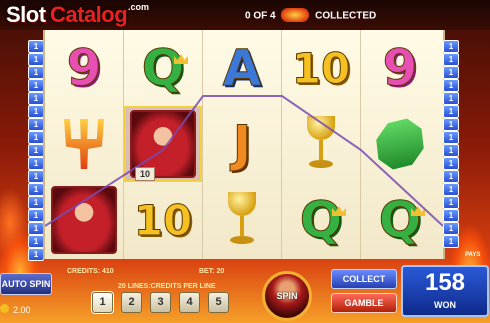 This screenshot has width=490, height=323. Describe the element at coordinates (131, 302) in the screenshot. I see `credit-button-2: 2` at that location.